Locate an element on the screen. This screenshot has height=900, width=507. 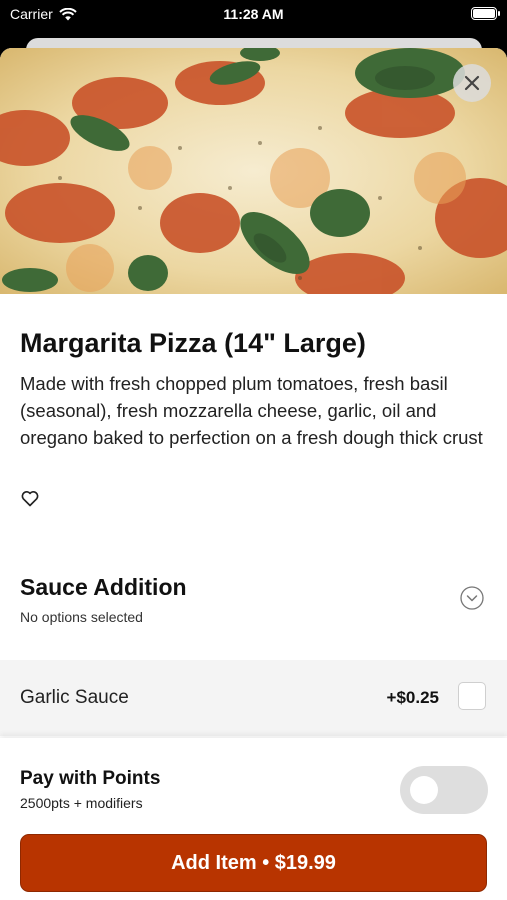
option-price: +$0.25 is located at coordinates (412, 697).